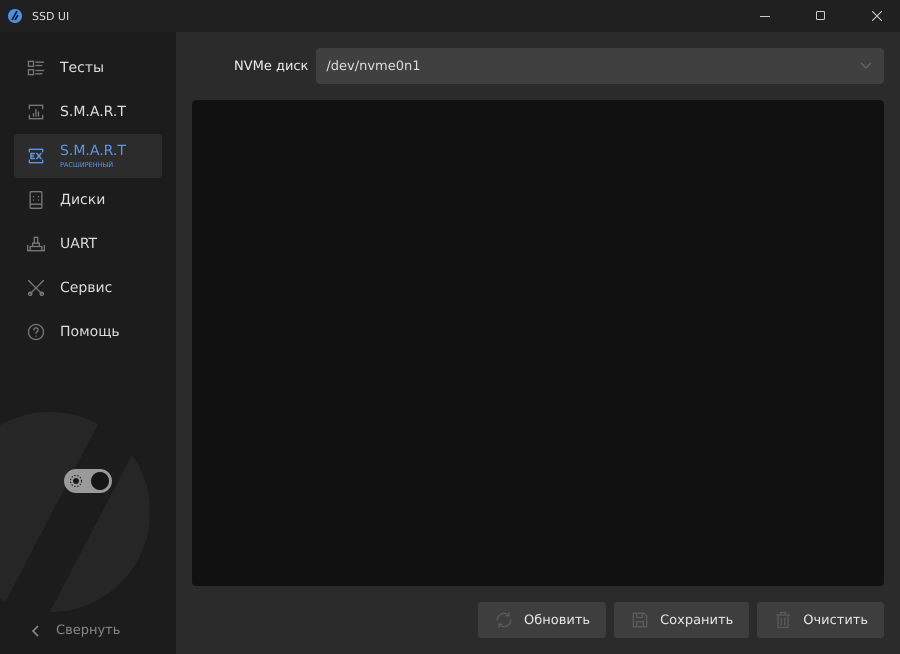 Image resolution: width=900 pixels, height=654 pixels. What do you see at coordinates (88, 630) in the screenshot?
I see `collapse-button: Свернуть` at bounding box center [88, 630].